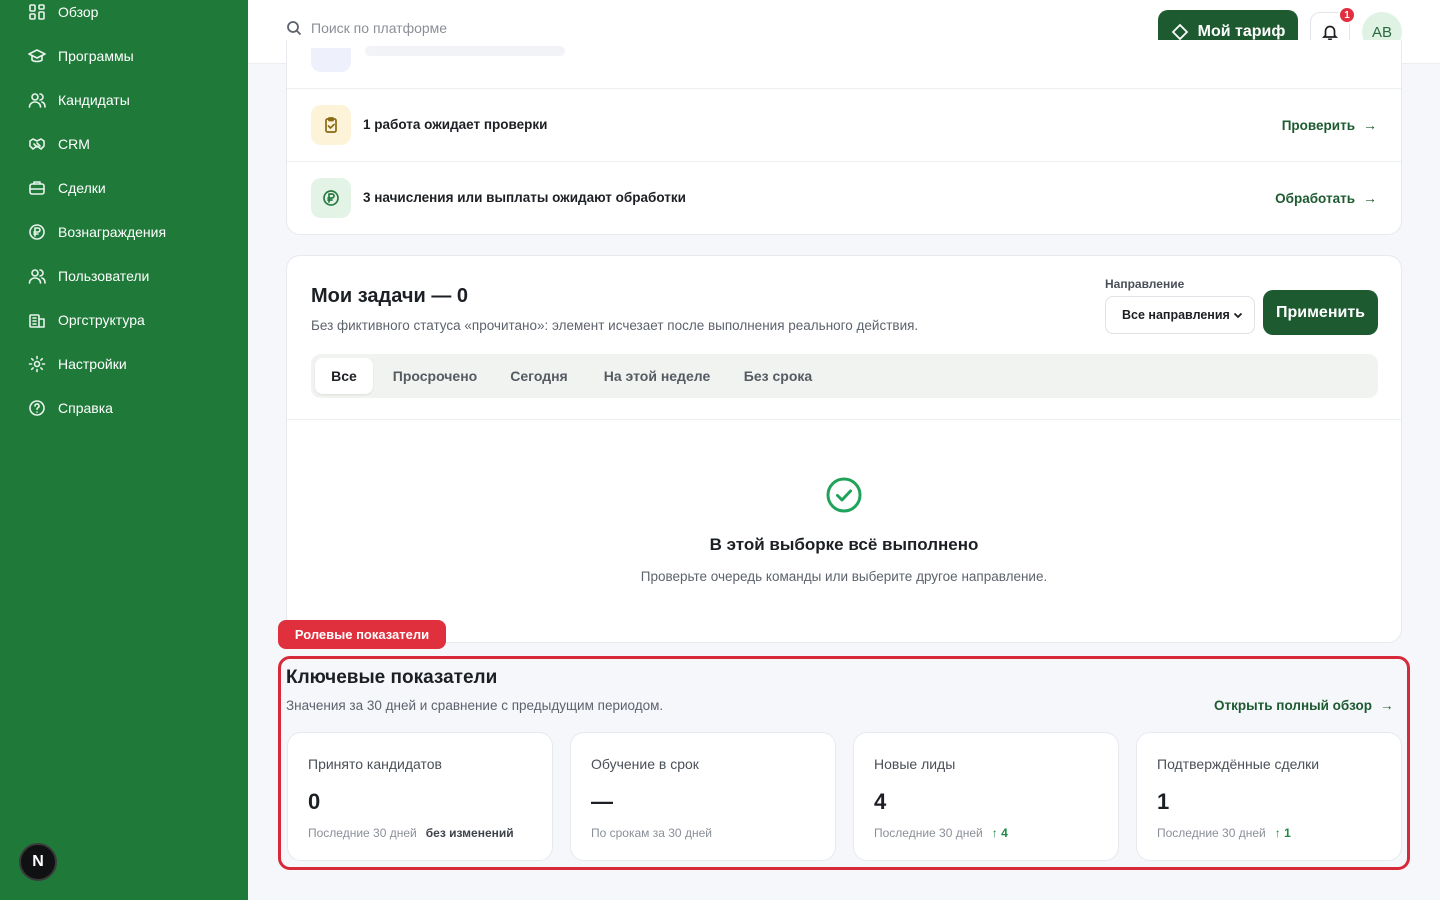  What do you see at coordinates (602, 801) in the screenshot?
I see `kpi-card-value: —` at bounding box center [602, 801].